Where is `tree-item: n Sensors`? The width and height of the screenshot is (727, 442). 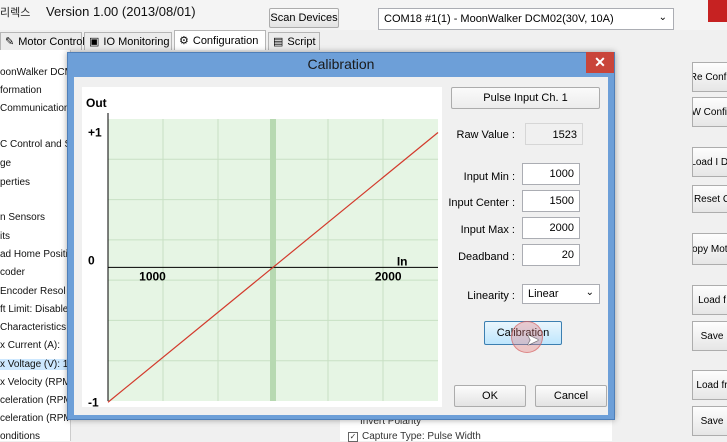
tree-item: n Sensors is located at coordinates (22, 217).